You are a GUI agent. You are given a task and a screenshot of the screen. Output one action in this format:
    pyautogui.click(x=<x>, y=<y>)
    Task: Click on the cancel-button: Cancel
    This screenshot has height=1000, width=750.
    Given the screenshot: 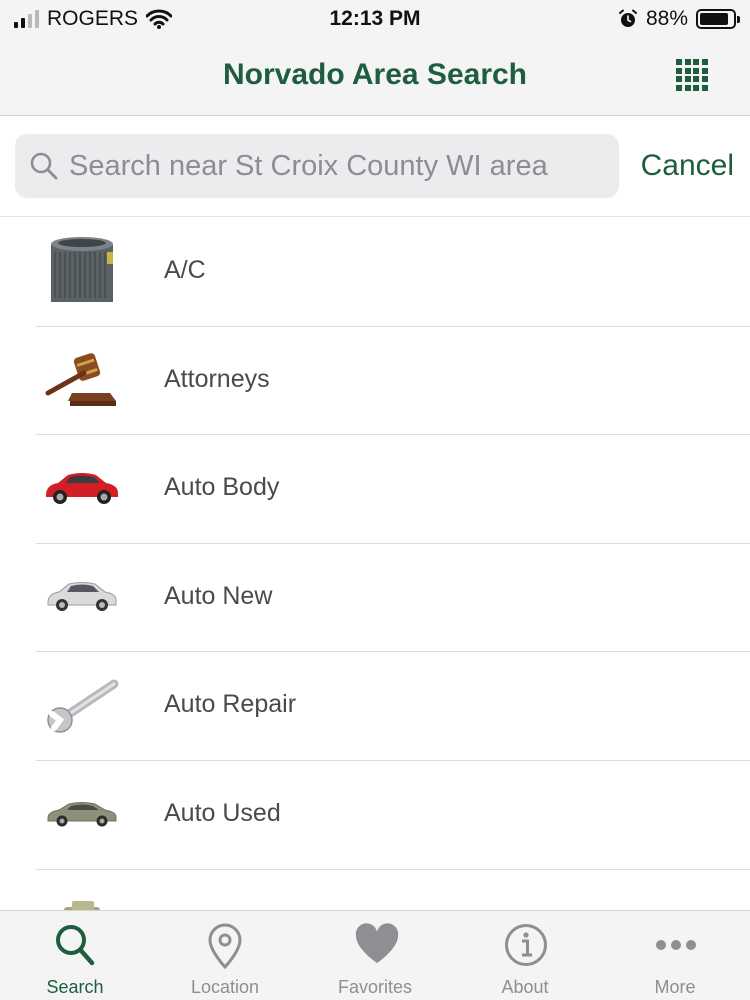 What is the action you would take?
    pyautogui.click(x=687, y=166)
    